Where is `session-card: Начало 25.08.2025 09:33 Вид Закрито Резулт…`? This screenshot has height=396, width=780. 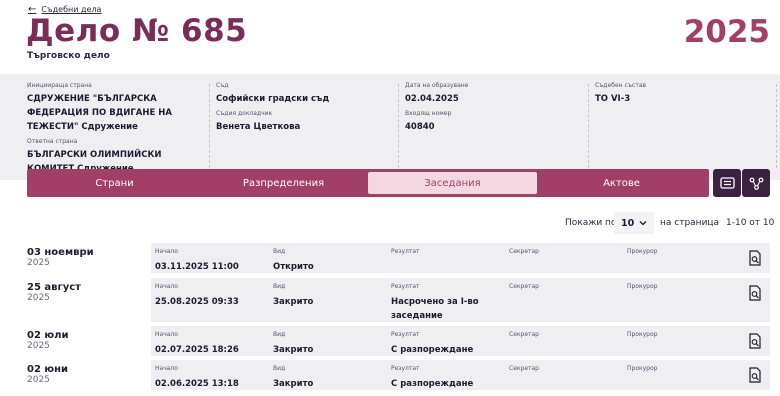
session-card: Начало 25.08.2025 09:33 Вид Закрито Резулт… is located at coordinates (460, 300).